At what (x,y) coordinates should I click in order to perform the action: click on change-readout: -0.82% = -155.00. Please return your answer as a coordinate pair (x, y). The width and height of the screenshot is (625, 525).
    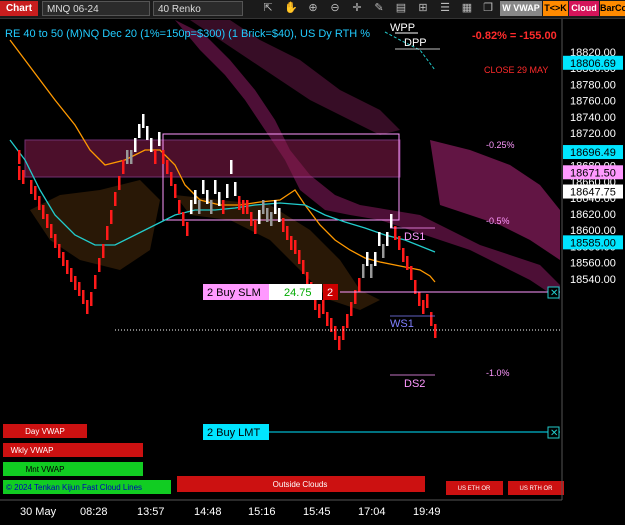
    Looking at the image, I should click on (514, 36).